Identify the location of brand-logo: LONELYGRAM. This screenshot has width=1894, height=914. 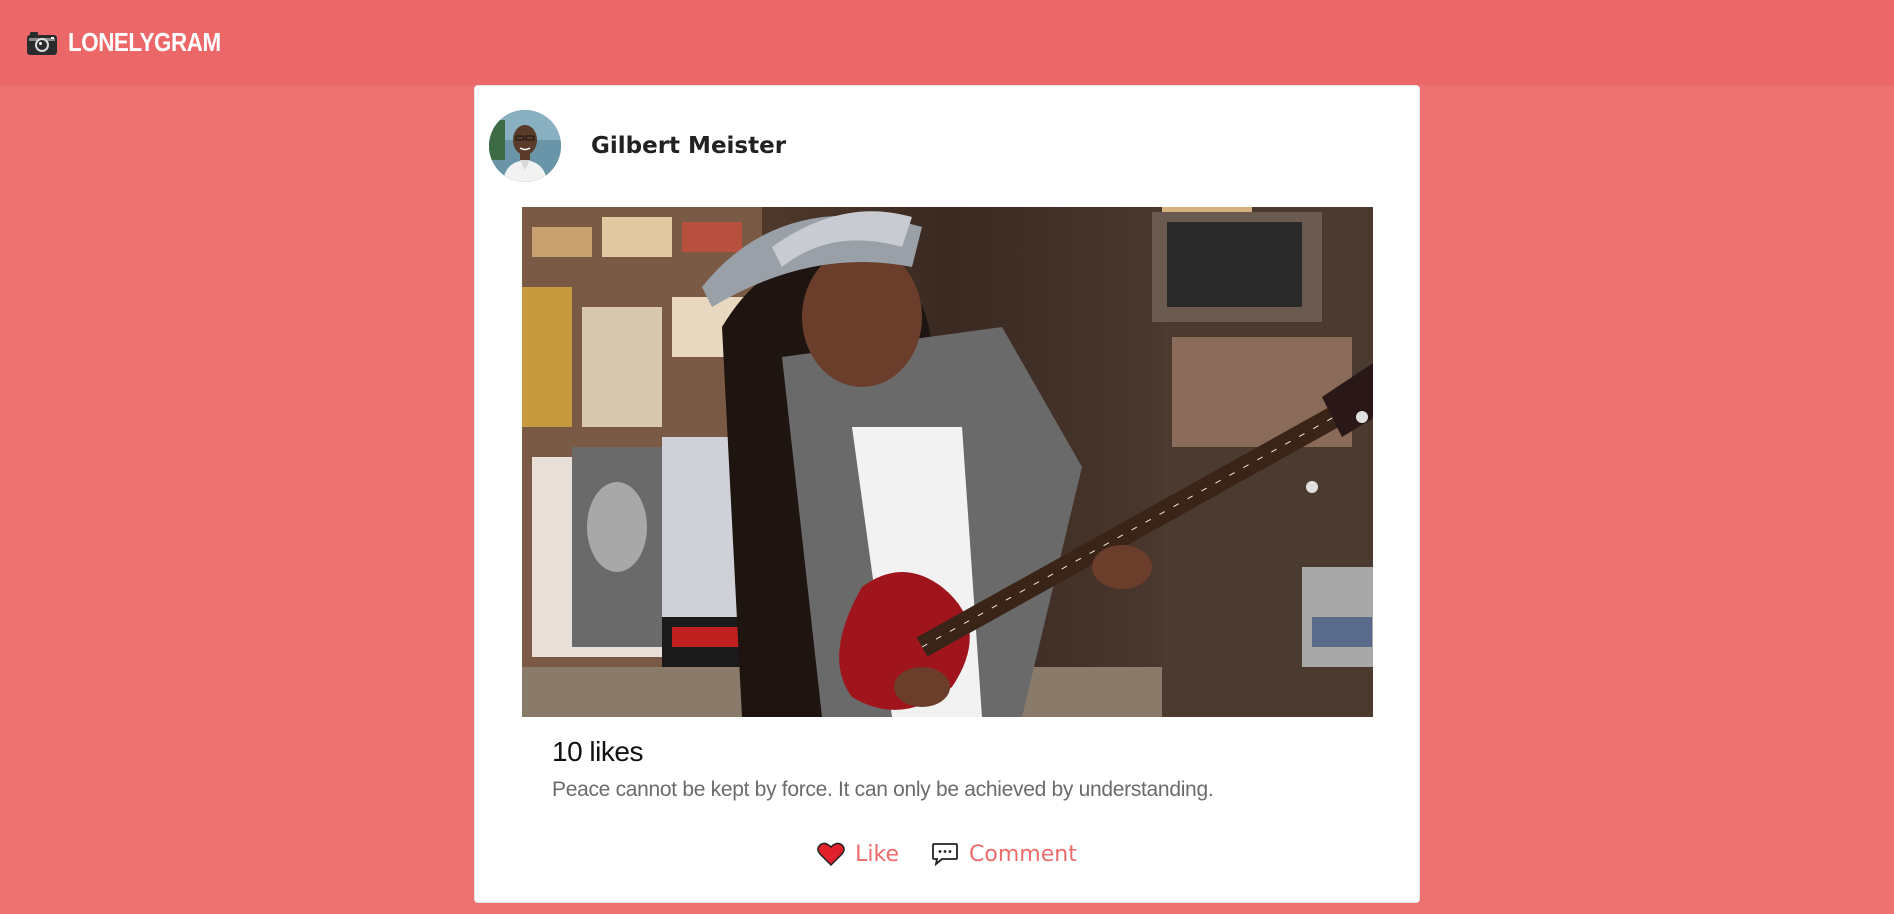
(136, 42).